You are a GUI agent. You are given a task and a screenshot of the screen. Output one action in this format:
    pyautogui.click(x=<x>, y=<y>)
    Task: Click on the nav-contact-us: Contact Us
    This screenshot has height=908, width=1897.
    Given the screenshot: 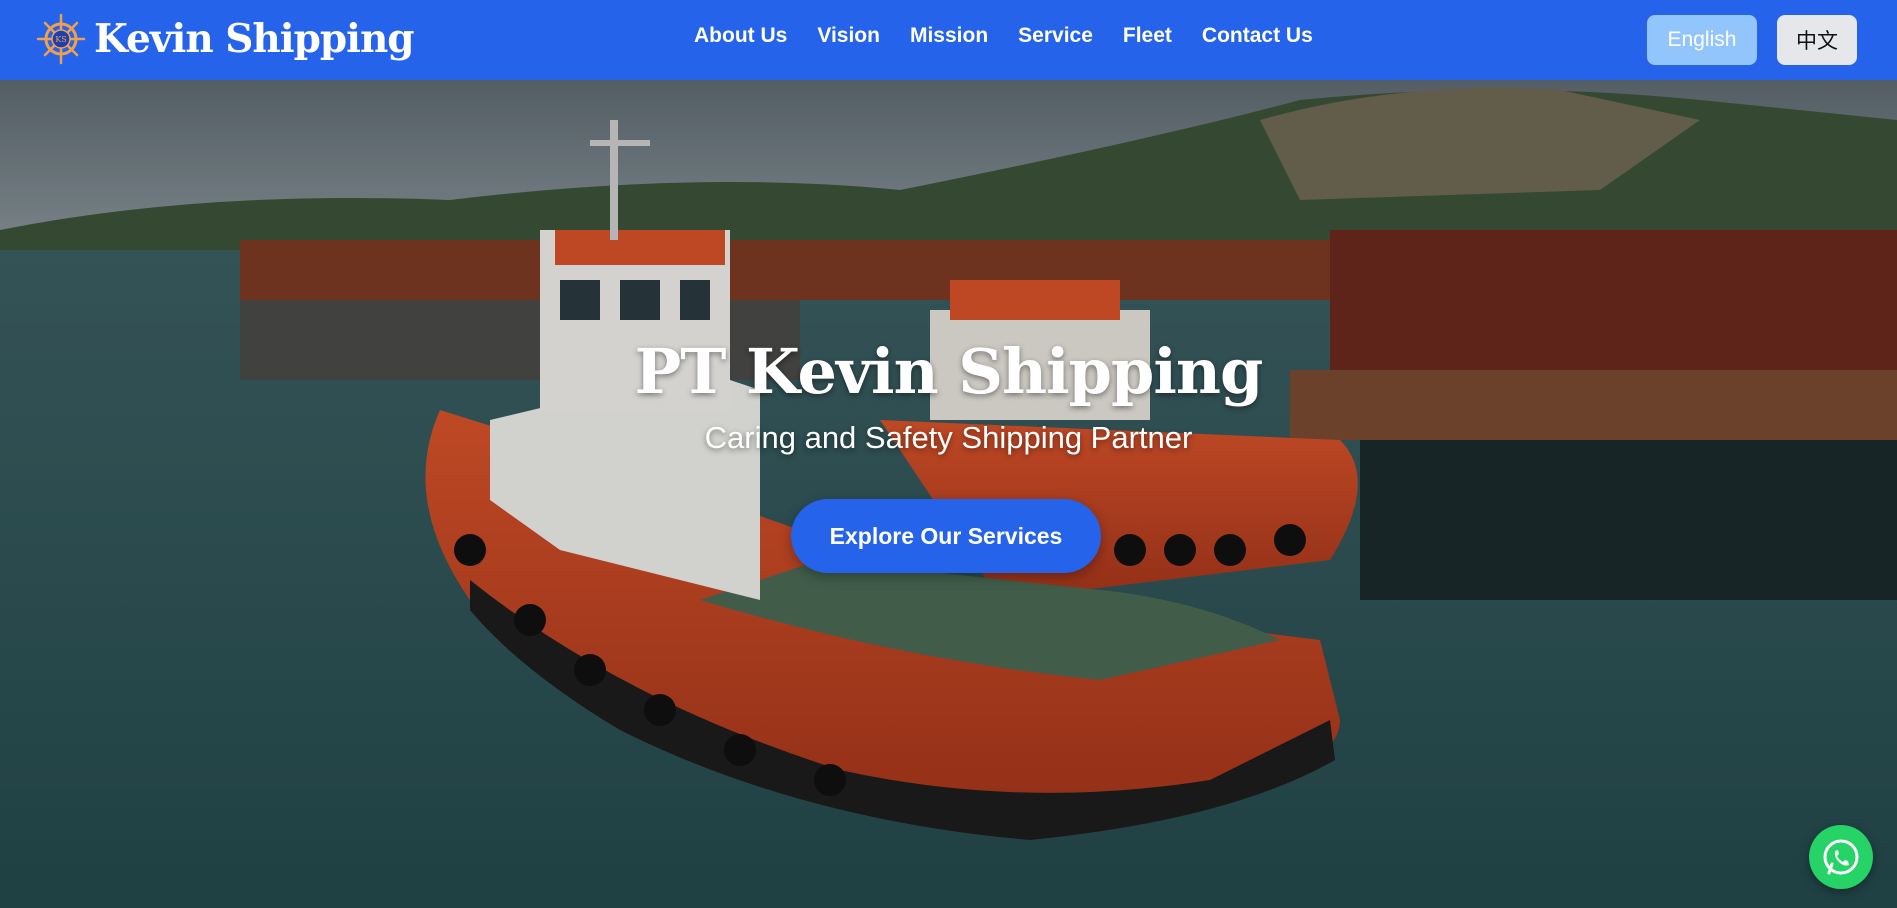 What is the action you would take?
    pyautogui.click(x=1257, y=36)
    